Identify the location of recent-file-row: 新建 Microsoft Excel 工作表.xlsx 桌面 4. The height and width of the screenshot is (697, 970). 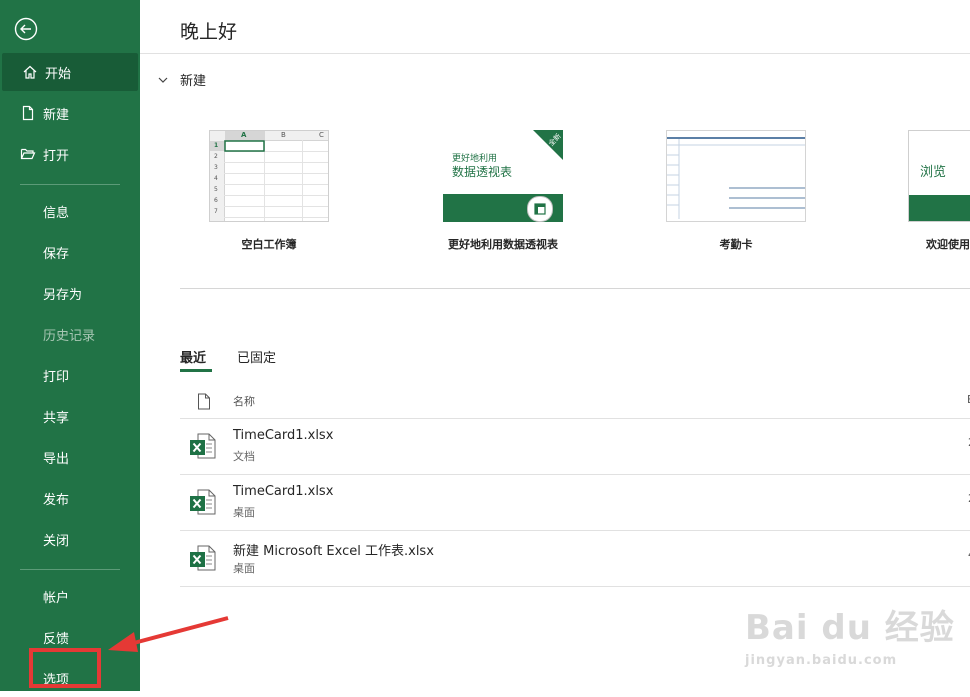
(575, 558).